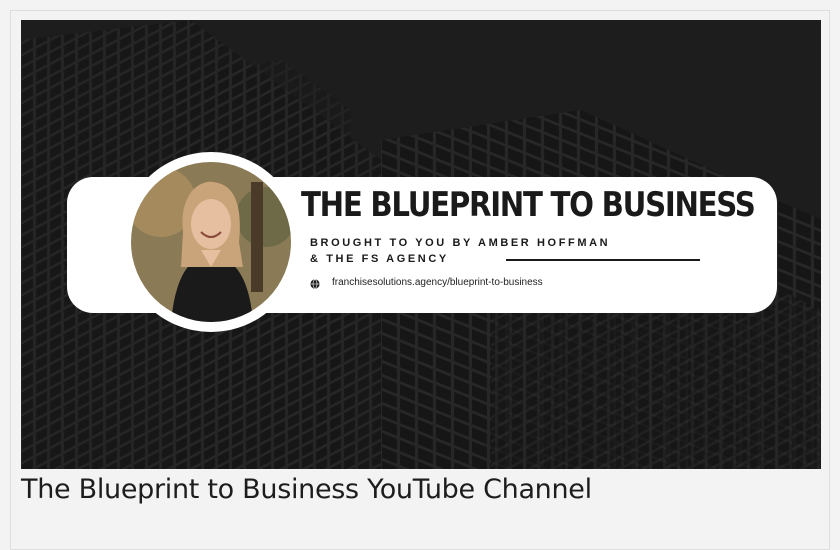 This screenshot has width=840, height=550. I want to click on host-avatar, so click(211, 242).